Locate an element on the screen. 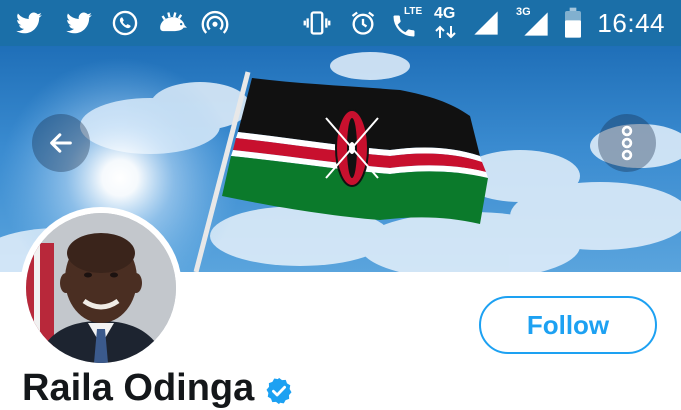 The width and height of the screenshot is (681, 410). more-options-button is located at coordinates (627, 143).